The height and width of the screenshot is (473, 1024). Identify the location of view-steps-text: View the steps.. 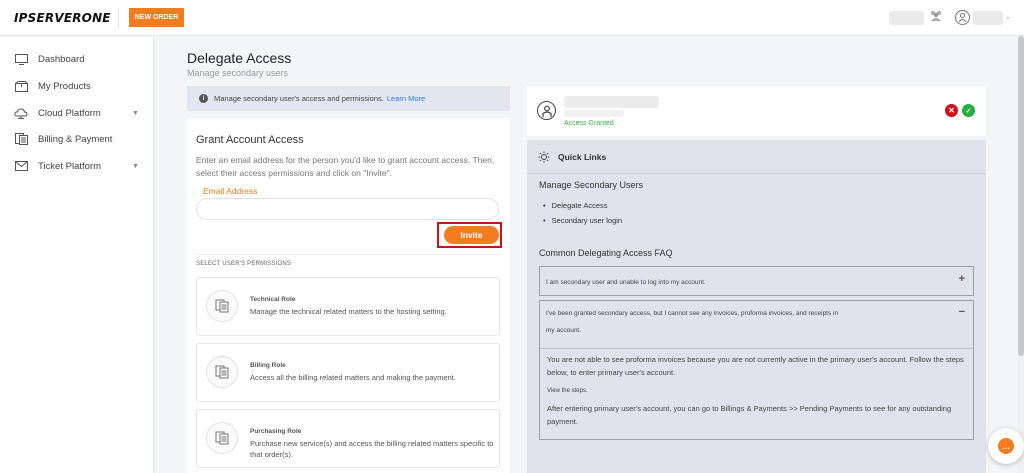
(567, 391).